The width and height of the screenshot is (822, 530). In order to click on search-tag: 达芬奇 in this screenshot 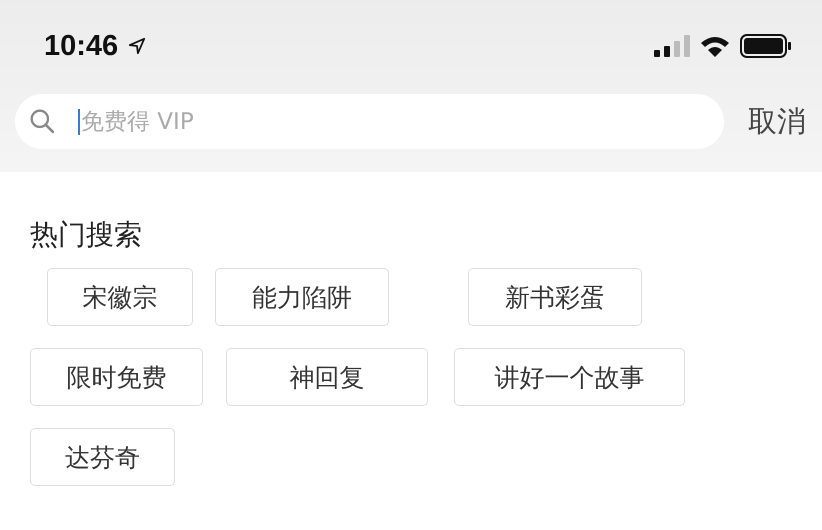, I will do `click(102, 457)`.